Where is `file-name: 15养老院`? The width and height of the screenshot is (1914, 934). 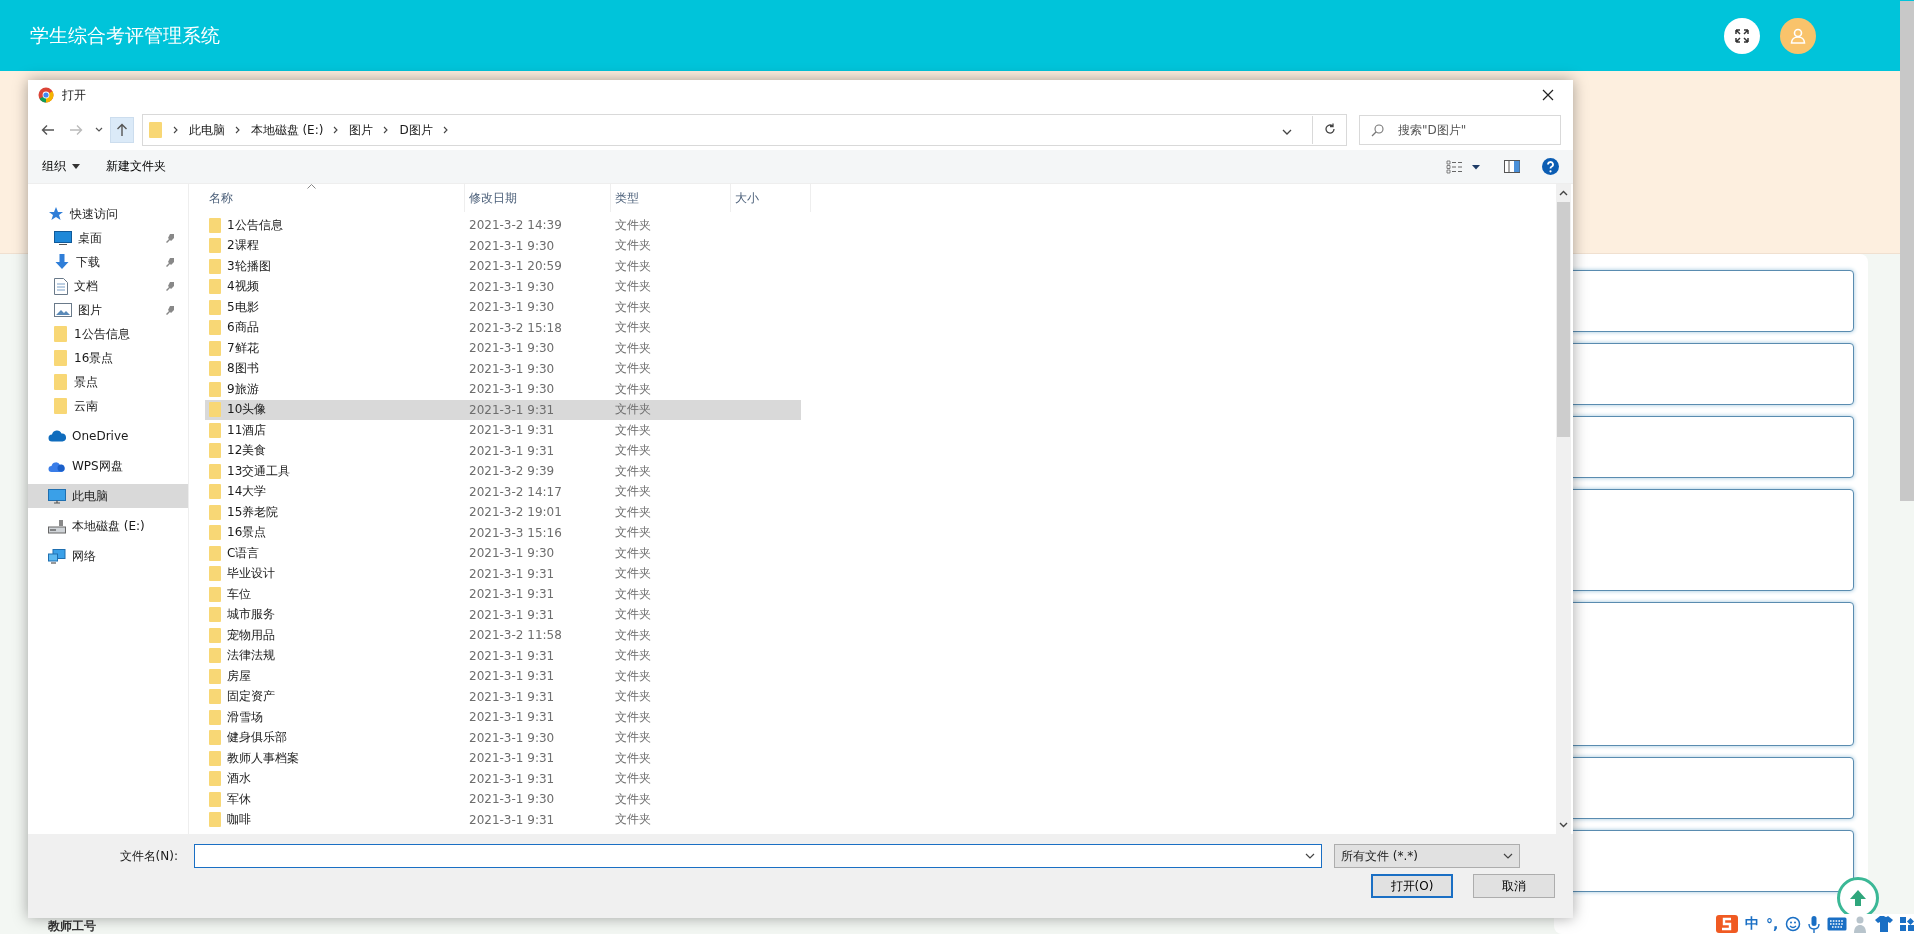
file-name: 15养老院 is located at coordinates (253, 512).